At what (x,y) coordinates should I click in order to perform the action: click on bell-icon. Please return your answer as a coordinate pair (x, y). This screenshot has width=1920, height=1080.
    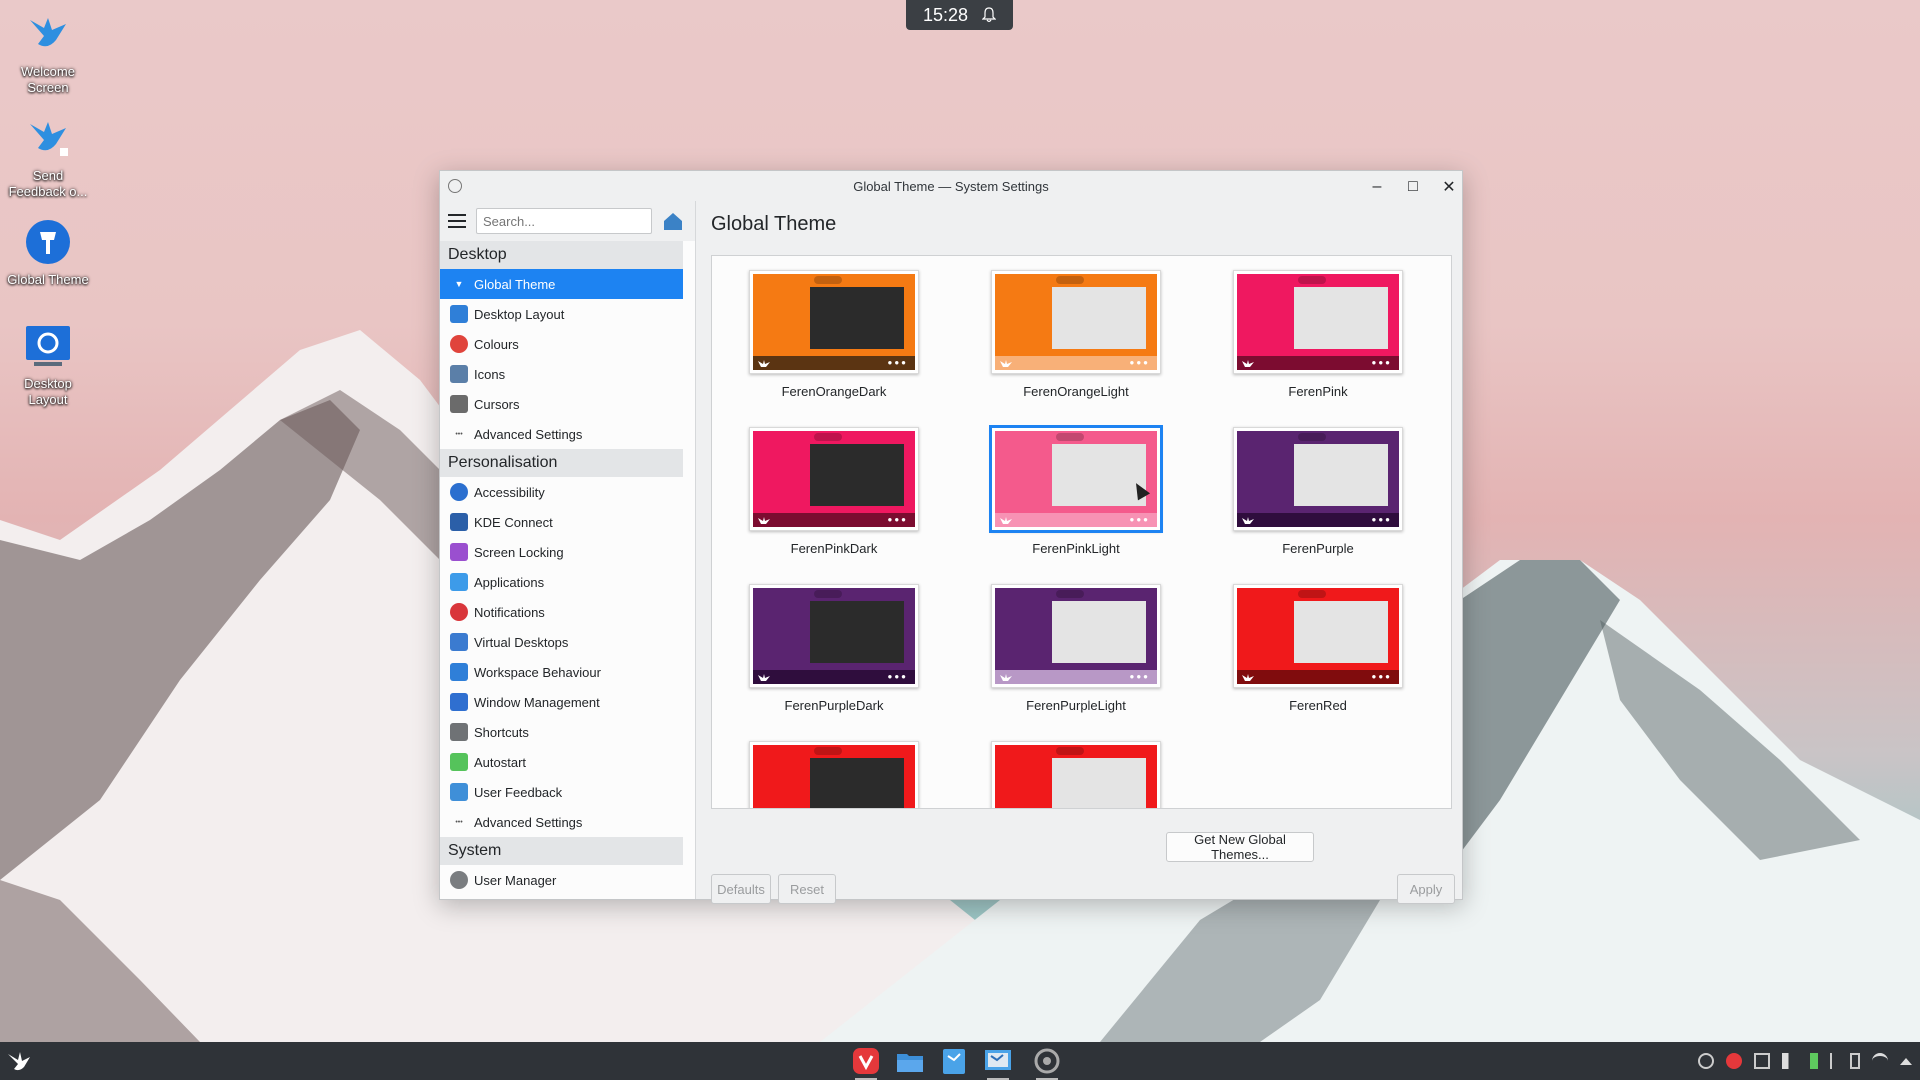
    Looking at the image, I should click on (989, 15).